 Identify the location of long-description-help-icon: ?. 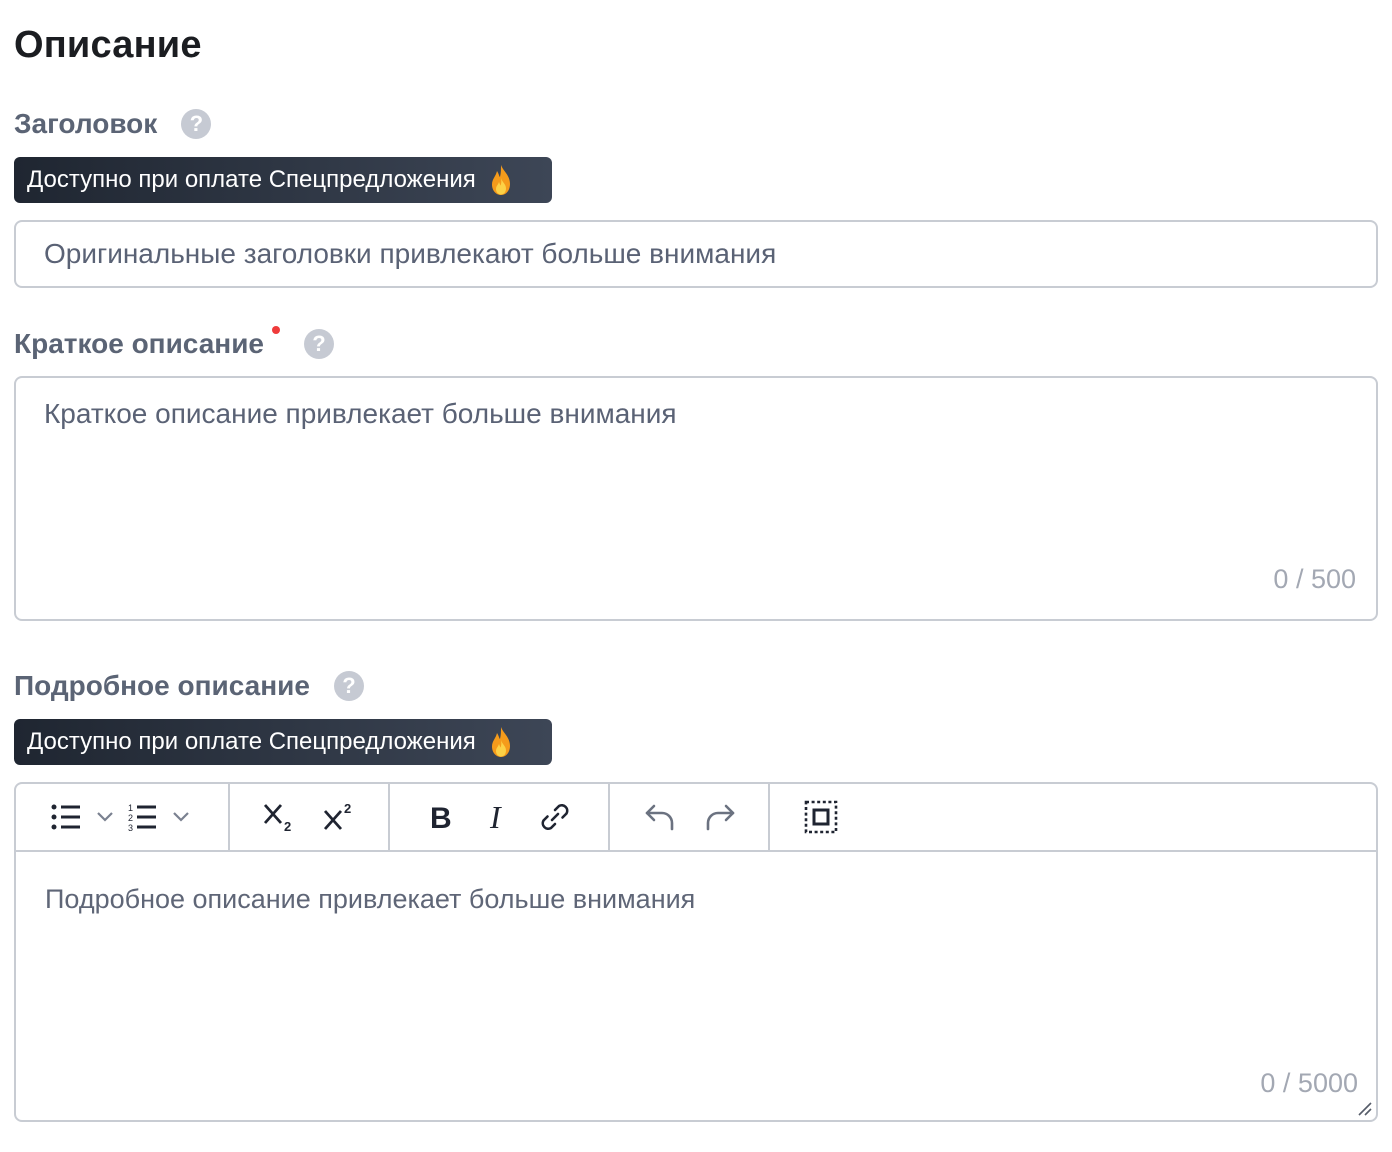
(348, 686).